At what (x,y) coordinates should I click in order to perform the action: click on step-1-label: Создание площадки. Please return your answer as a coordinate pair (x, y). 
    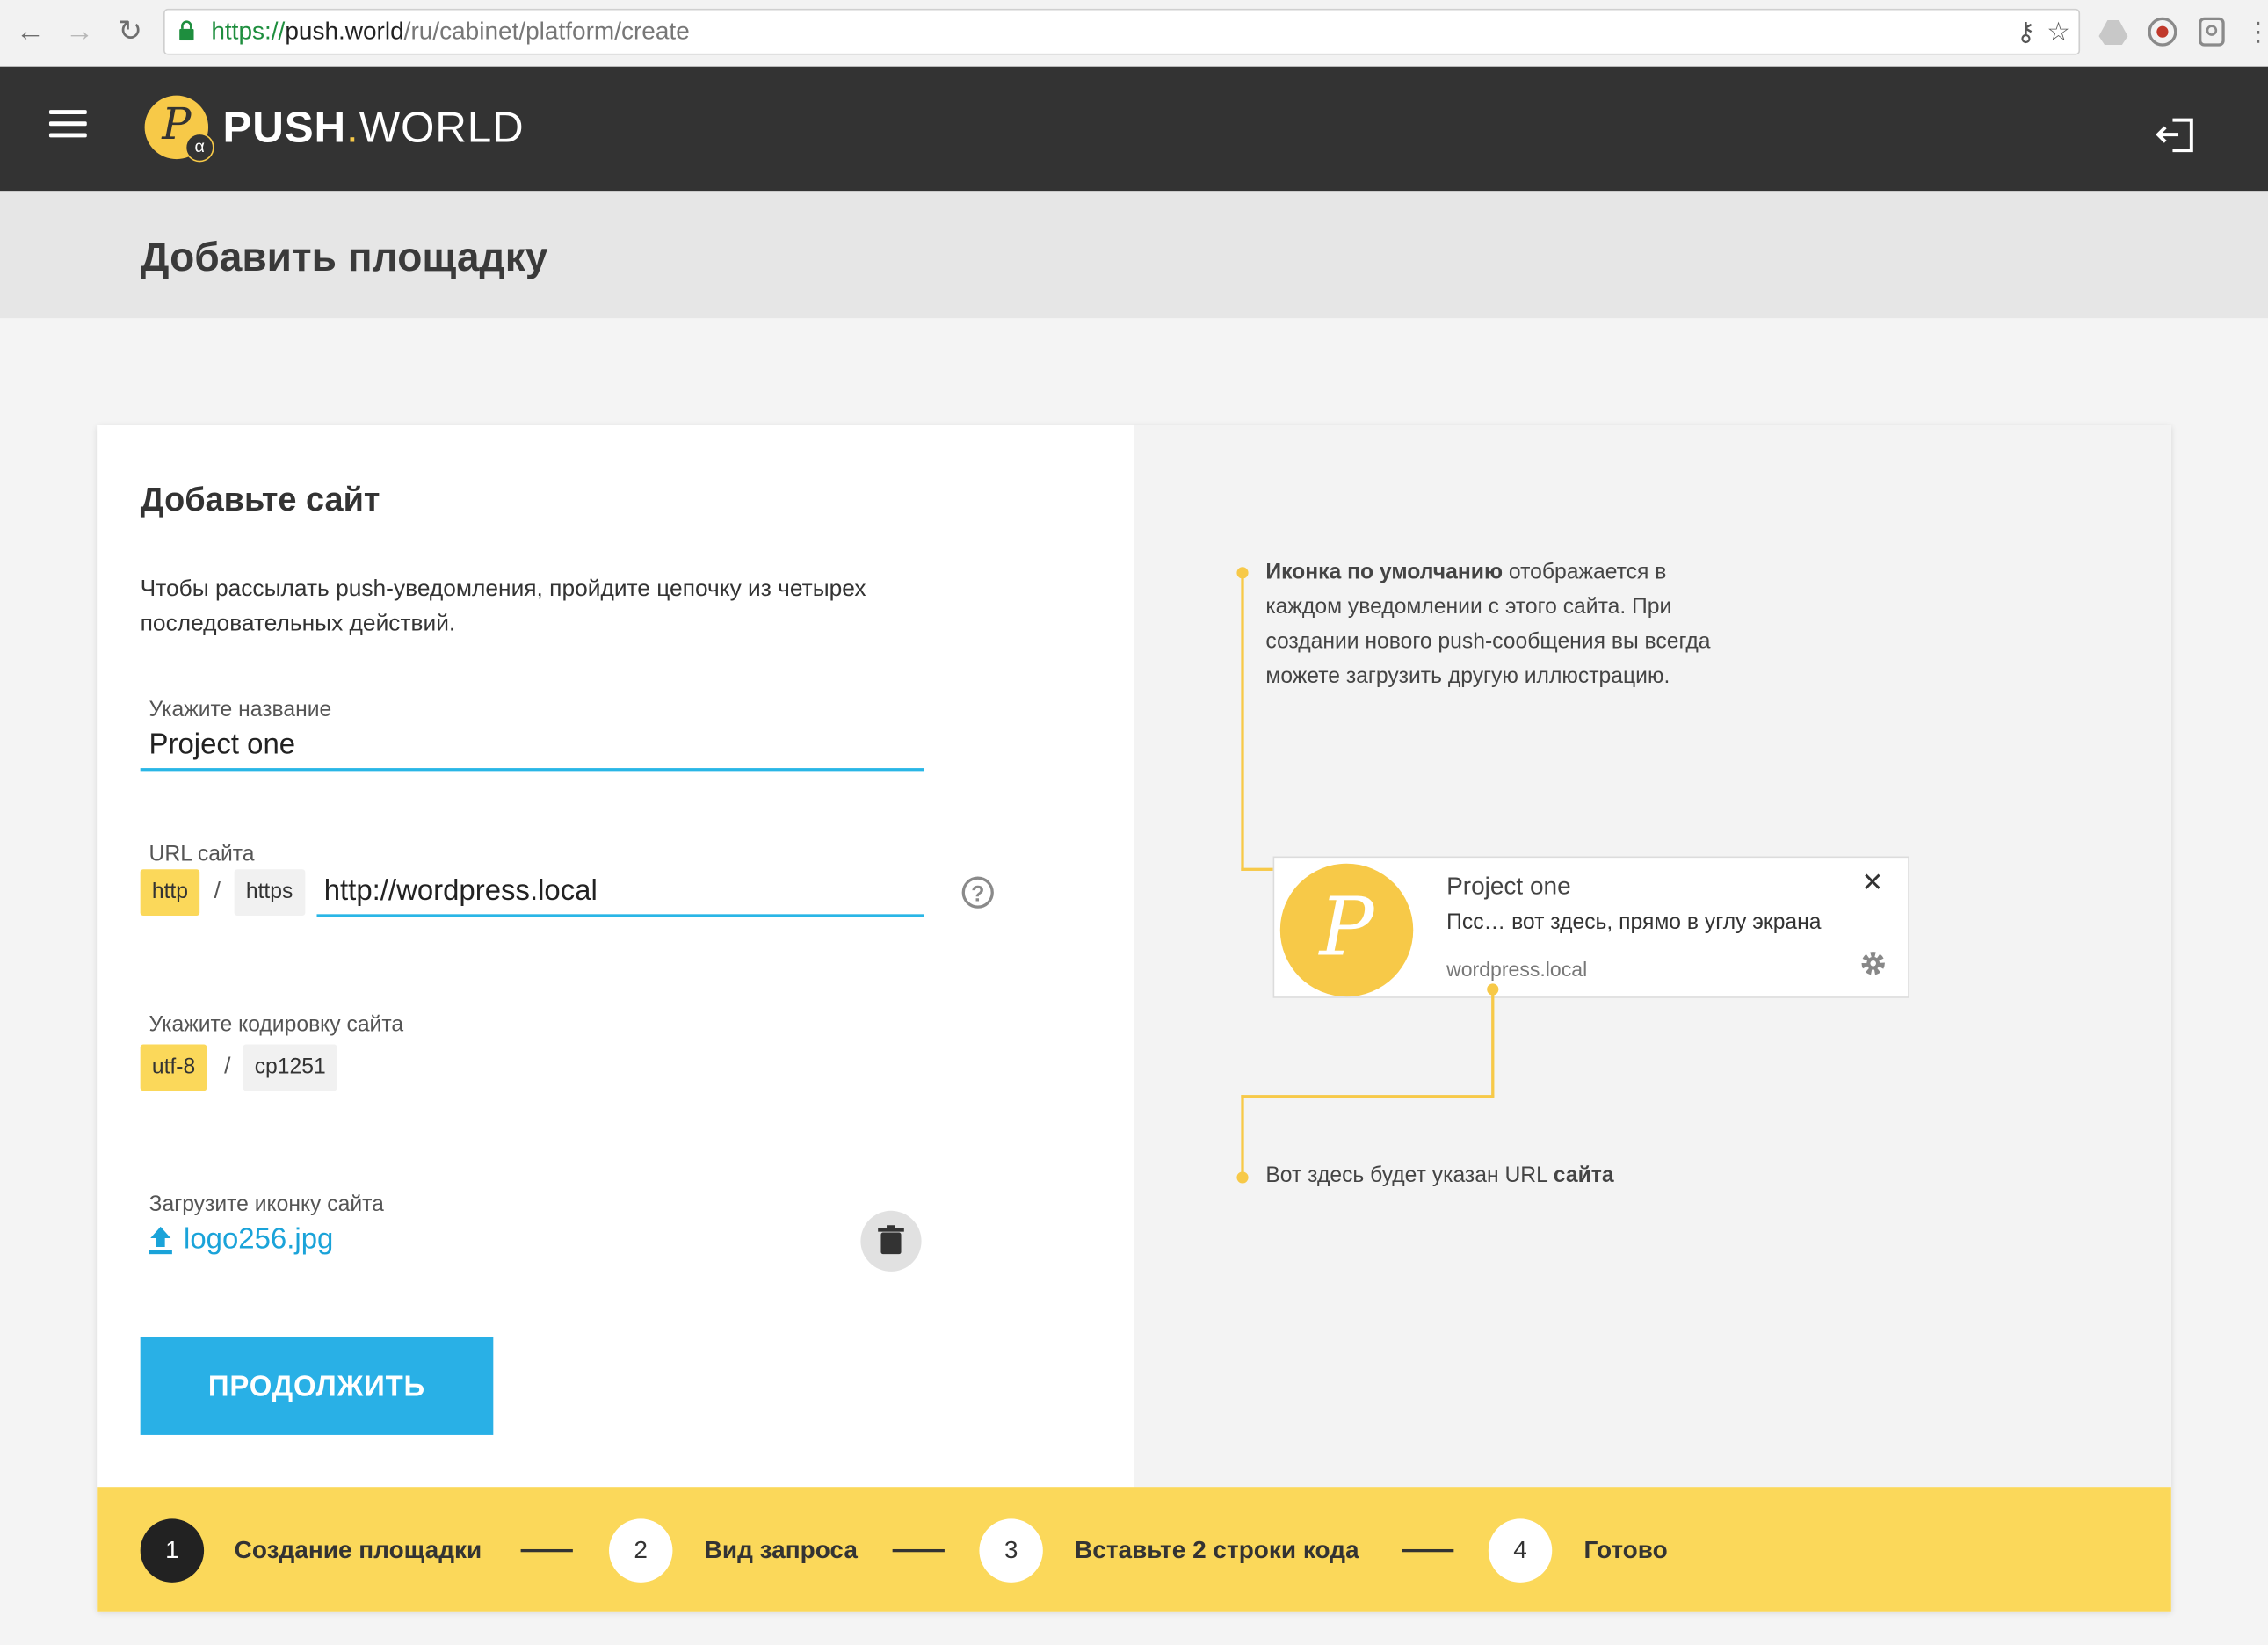
    Looking at the image, I should click on (358, 1550).